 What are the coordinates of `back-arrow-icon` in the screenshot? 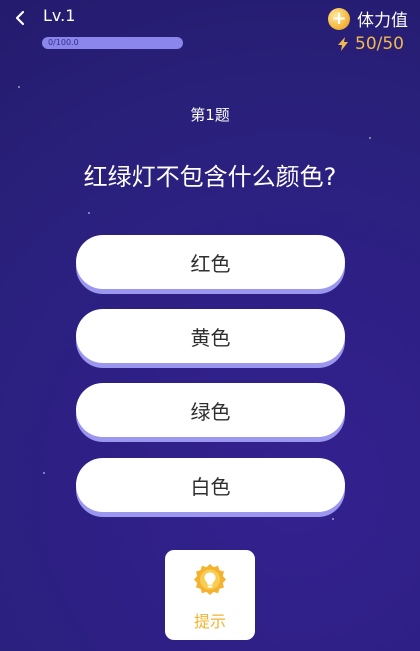 It's located at (20, 18).